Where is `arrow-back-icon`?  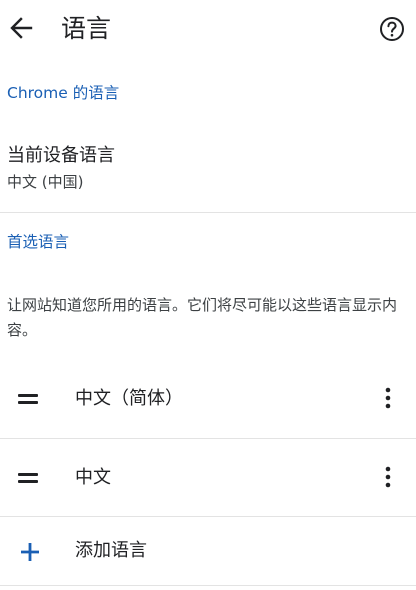 arrow-back-icon is located at coordinates (21, 28).